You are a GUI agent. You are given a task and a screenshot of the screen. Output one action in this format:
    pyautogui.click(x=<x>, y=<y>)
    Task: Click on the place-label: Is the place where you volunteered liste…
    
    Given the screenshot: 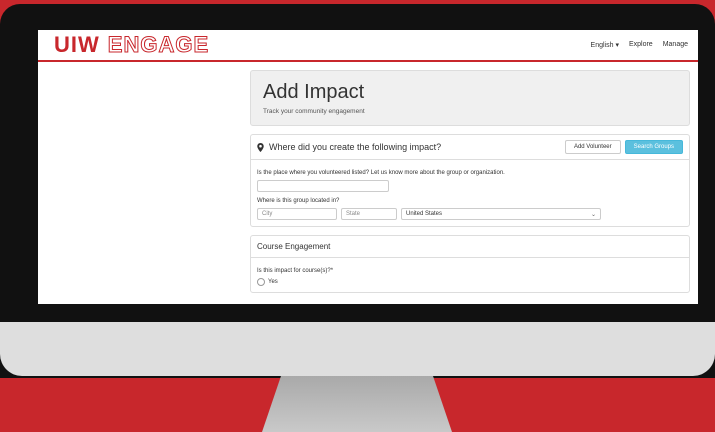 What is the action you would take?
    pyautogui.click(x=381, y=173)
    